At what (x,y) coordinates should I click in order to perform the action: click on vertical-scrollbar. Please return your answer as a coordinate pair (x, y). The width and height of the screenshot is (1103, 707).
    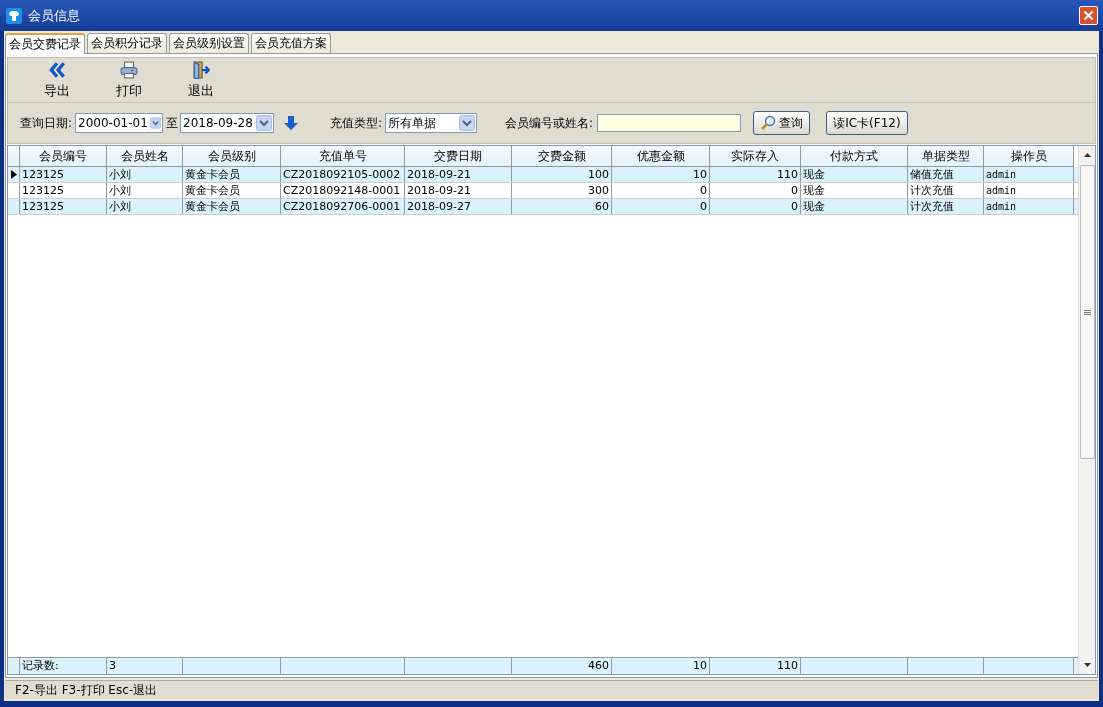
    Looking at the image, I should click on (1086, 410).